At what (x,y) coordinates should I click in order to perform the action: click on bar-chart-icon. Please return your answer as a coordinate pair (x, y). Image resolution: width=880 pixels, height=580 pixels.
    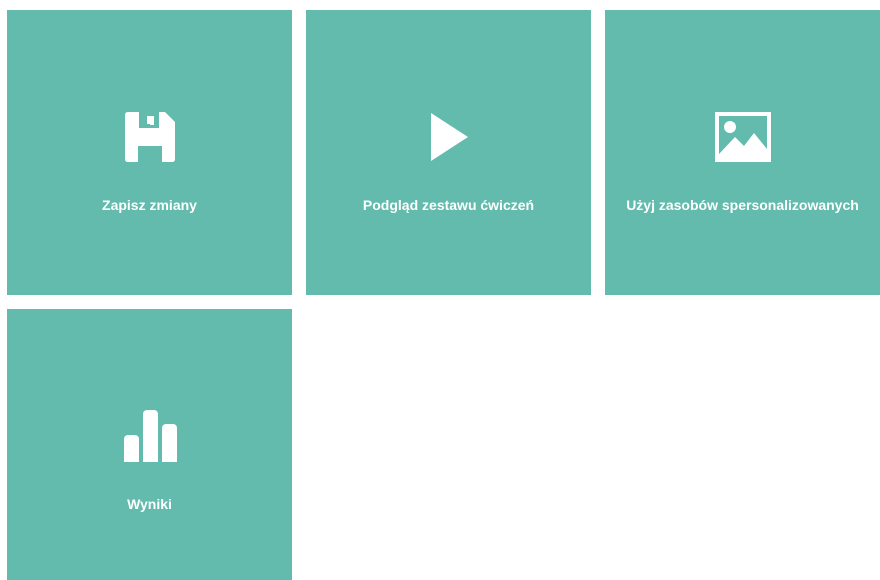
    Looking at the image, I should click on (149, 436).